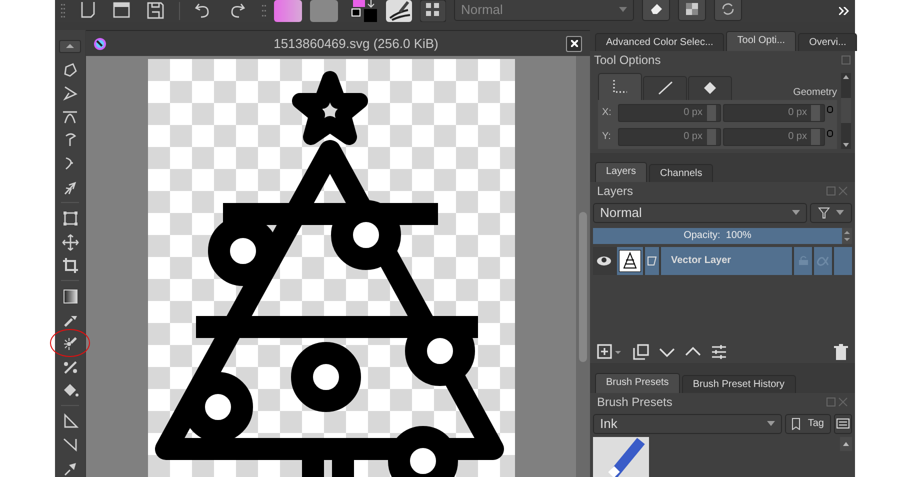 The height and width of the screenshot is (477, 909). What do you see at coordinates (634, 401) in the screenshot?
I see `panel-title: Brush Presets` at bounding box center [634, 401].